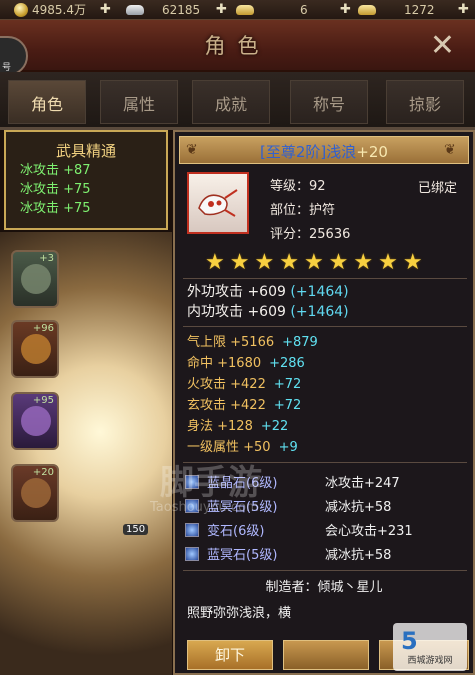 This screenshot has width=475, height=675. I want to click on action-button, so click(326, 655).